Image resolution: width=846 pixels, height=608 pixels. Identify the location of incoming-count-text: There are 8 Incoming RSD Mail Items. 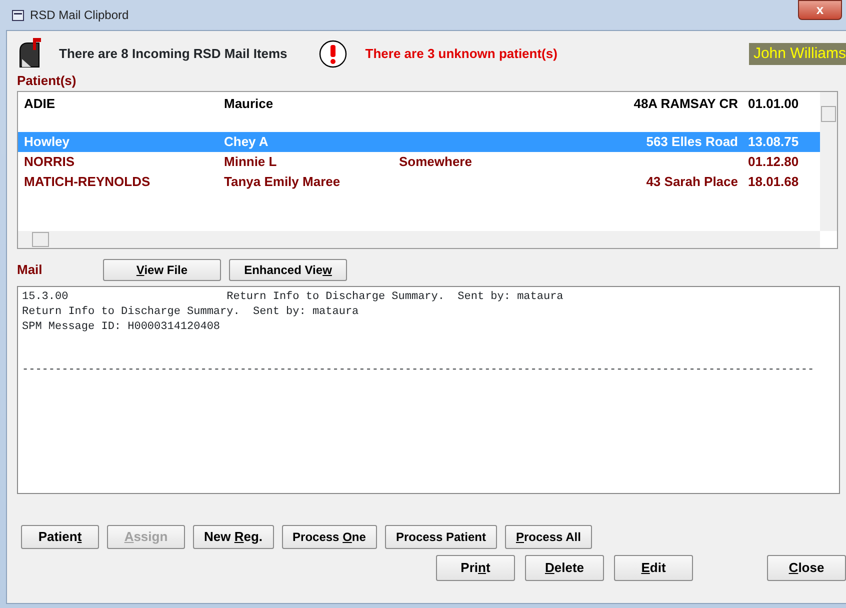
(173, 54).